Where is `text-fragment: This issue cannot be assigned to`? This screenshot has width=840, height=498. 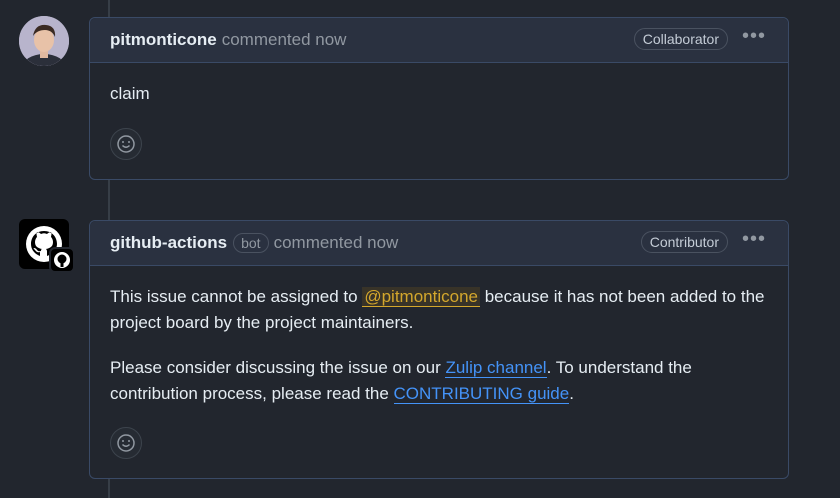 text-fragment: This issue cannot be assigned to is located at coordinates (236, 296).